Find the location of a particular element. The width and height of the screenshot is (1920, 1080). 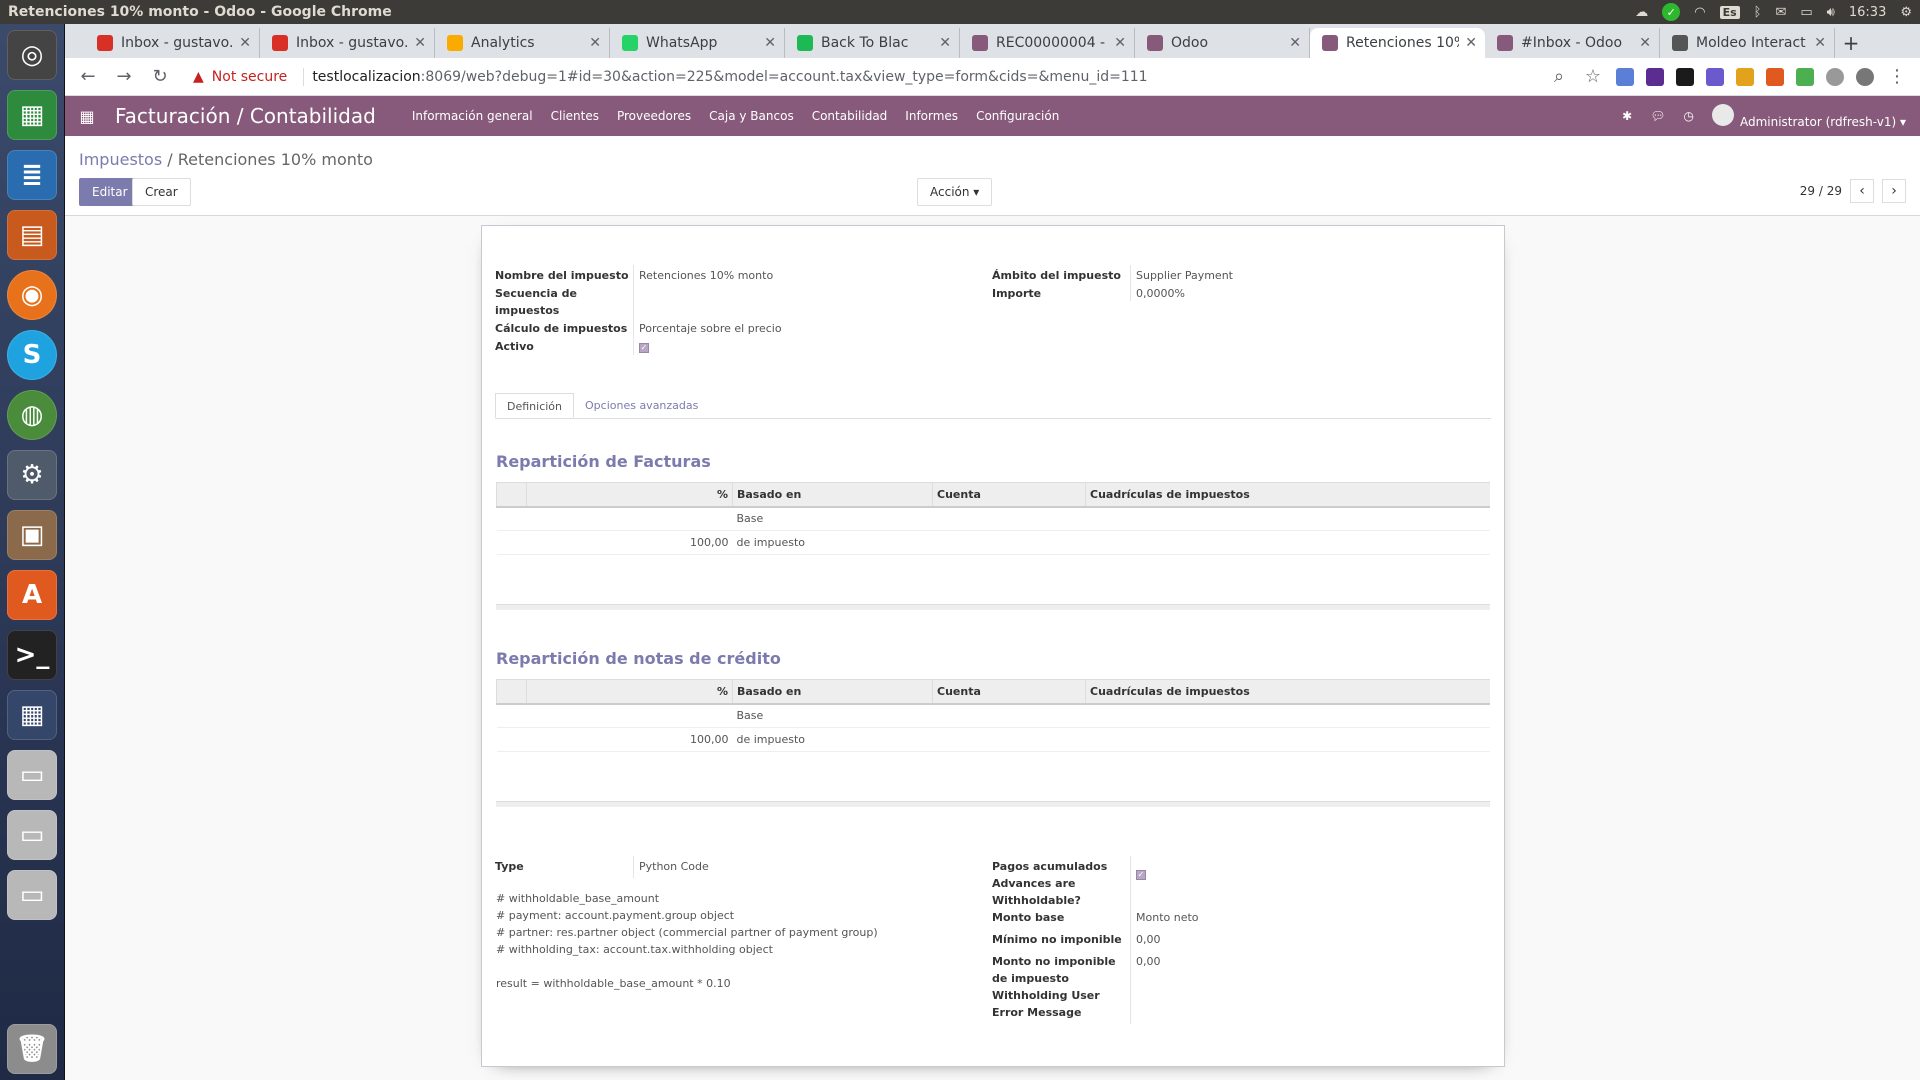

writer-icon: ≣ is located at coordinates (32, 175).